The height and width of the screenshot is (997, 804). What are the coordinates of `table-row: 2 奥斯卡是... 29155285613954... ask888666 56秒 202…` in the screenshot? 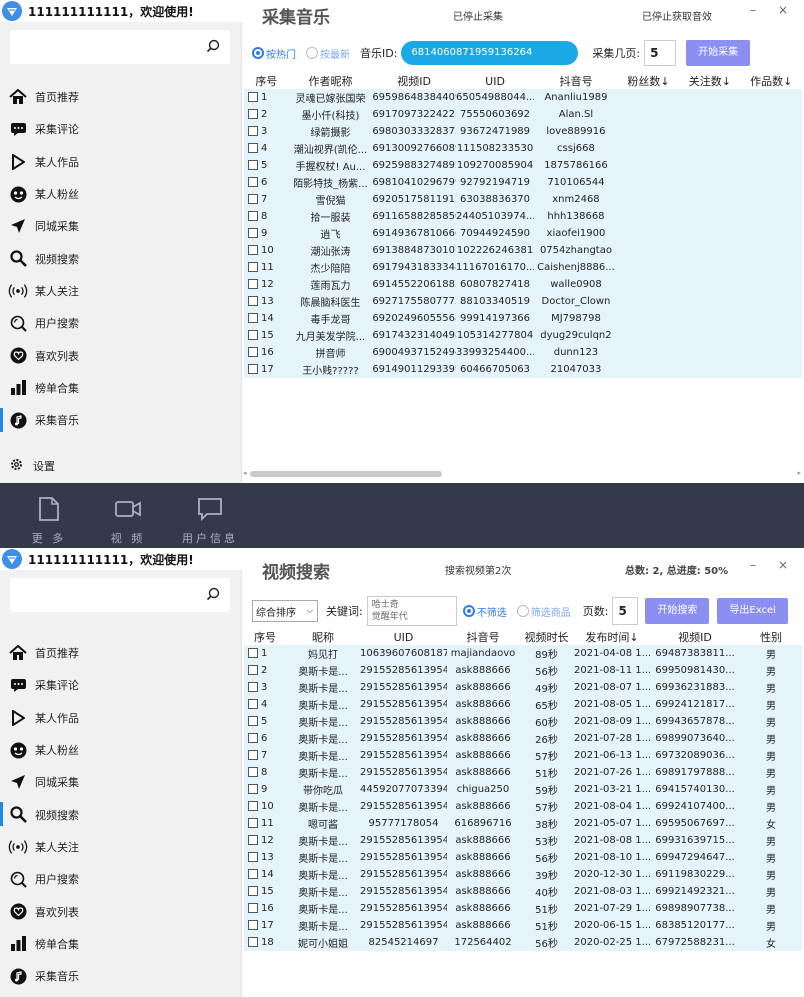 It's located at (523, 670).